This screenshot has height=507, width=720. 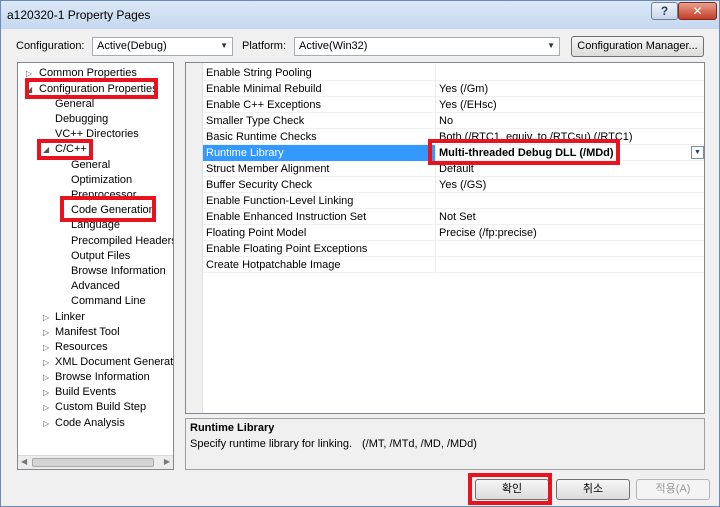 What do you see at coordinates (79, 15) in the screenshot?
I see `window-title: a120320-1 Property Pages` at bounding box center [79, 15].